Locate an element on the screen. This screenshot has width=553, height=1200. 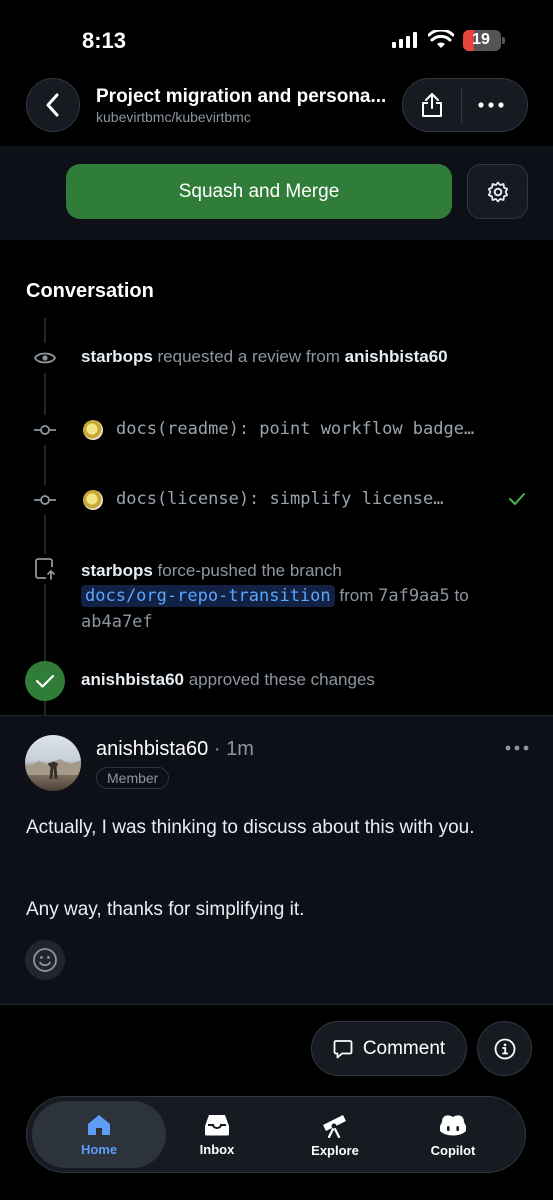
conversation-heading: Conversation is located at coordinates (90, 291).